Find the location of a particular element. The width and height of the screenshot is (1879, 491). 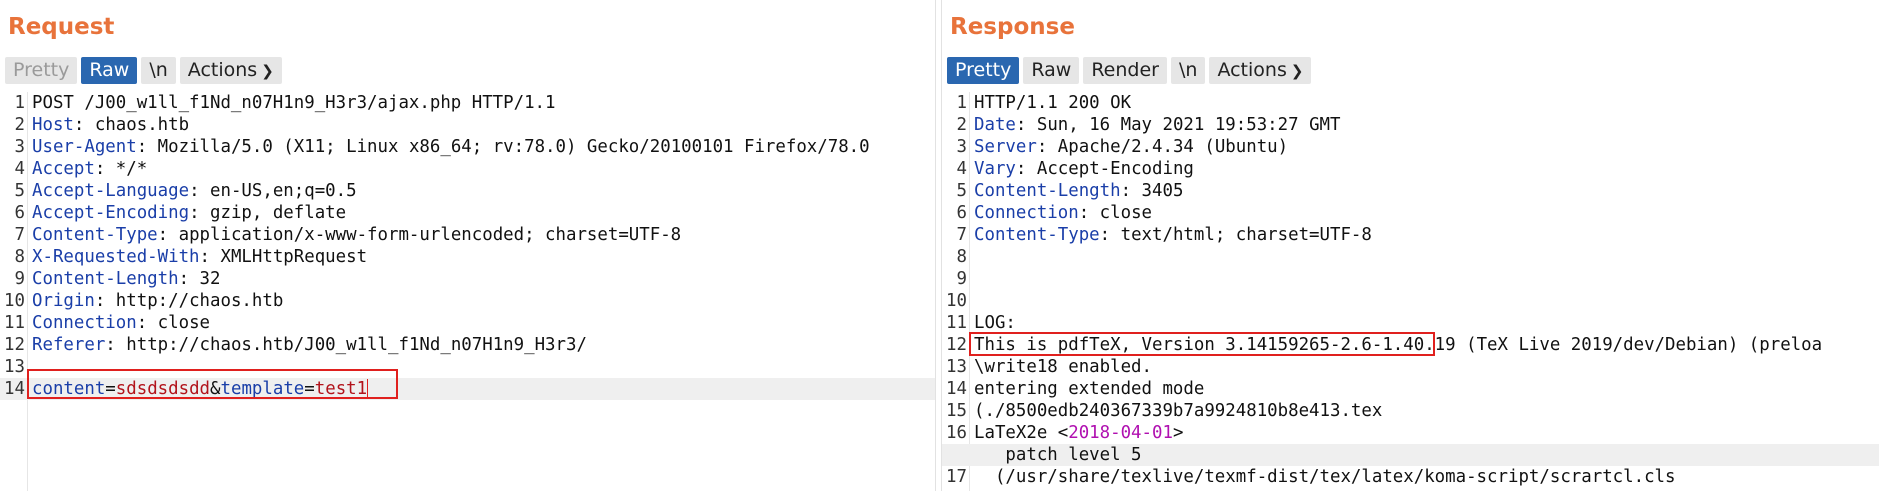

header-name: Accept-Encoding is located at coordinates (111, 213).